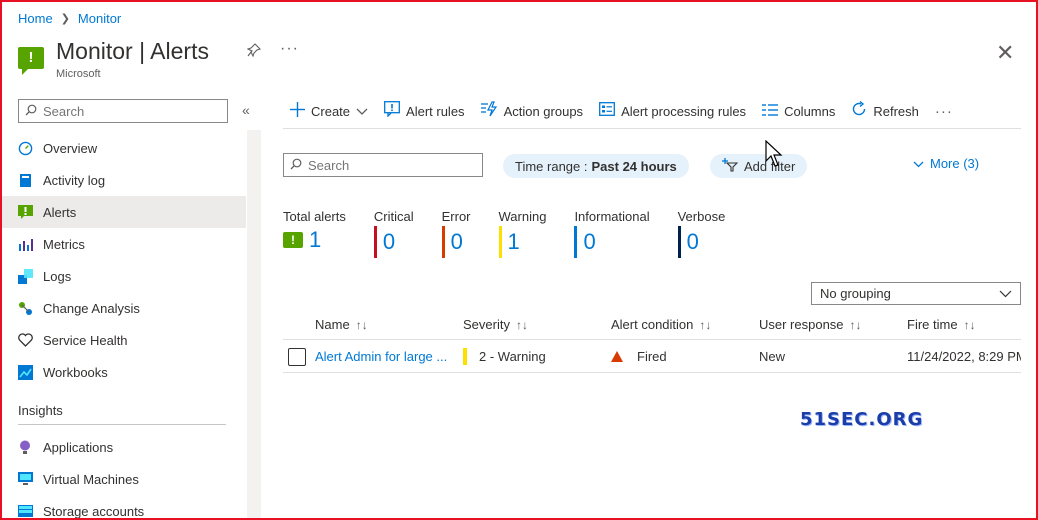 This screenshot has height=520, width=1038. I want to click on column-header-label: Name, so click(332, 324).